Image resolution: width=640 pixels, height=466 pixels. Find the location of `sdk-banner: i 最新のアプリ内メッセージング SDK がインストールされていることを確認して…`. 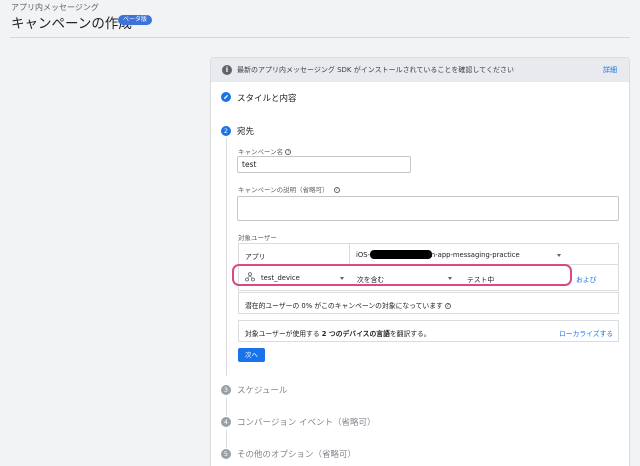

sdk-banner: i 最新のアプリ内メッセージング SDK がインストールされていることを確認して… is located at coordinates (420, 70).